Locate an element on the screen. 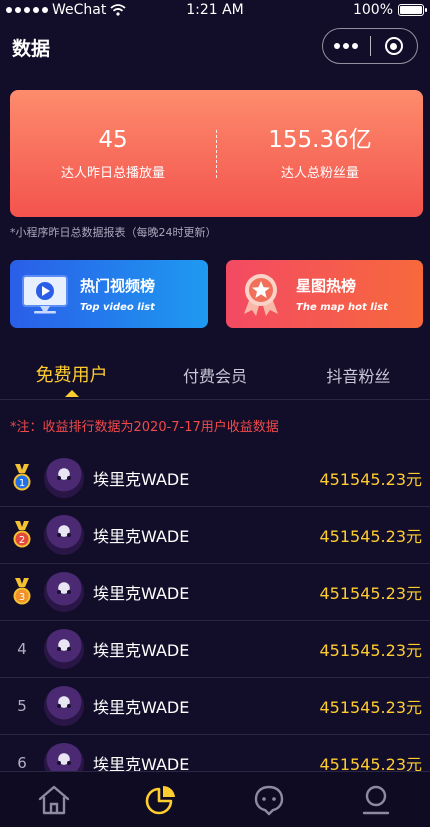 The image size is (430, 827). list-item: 6 埃里克WADE 451545.23元 is located at coordinates (215, 753).